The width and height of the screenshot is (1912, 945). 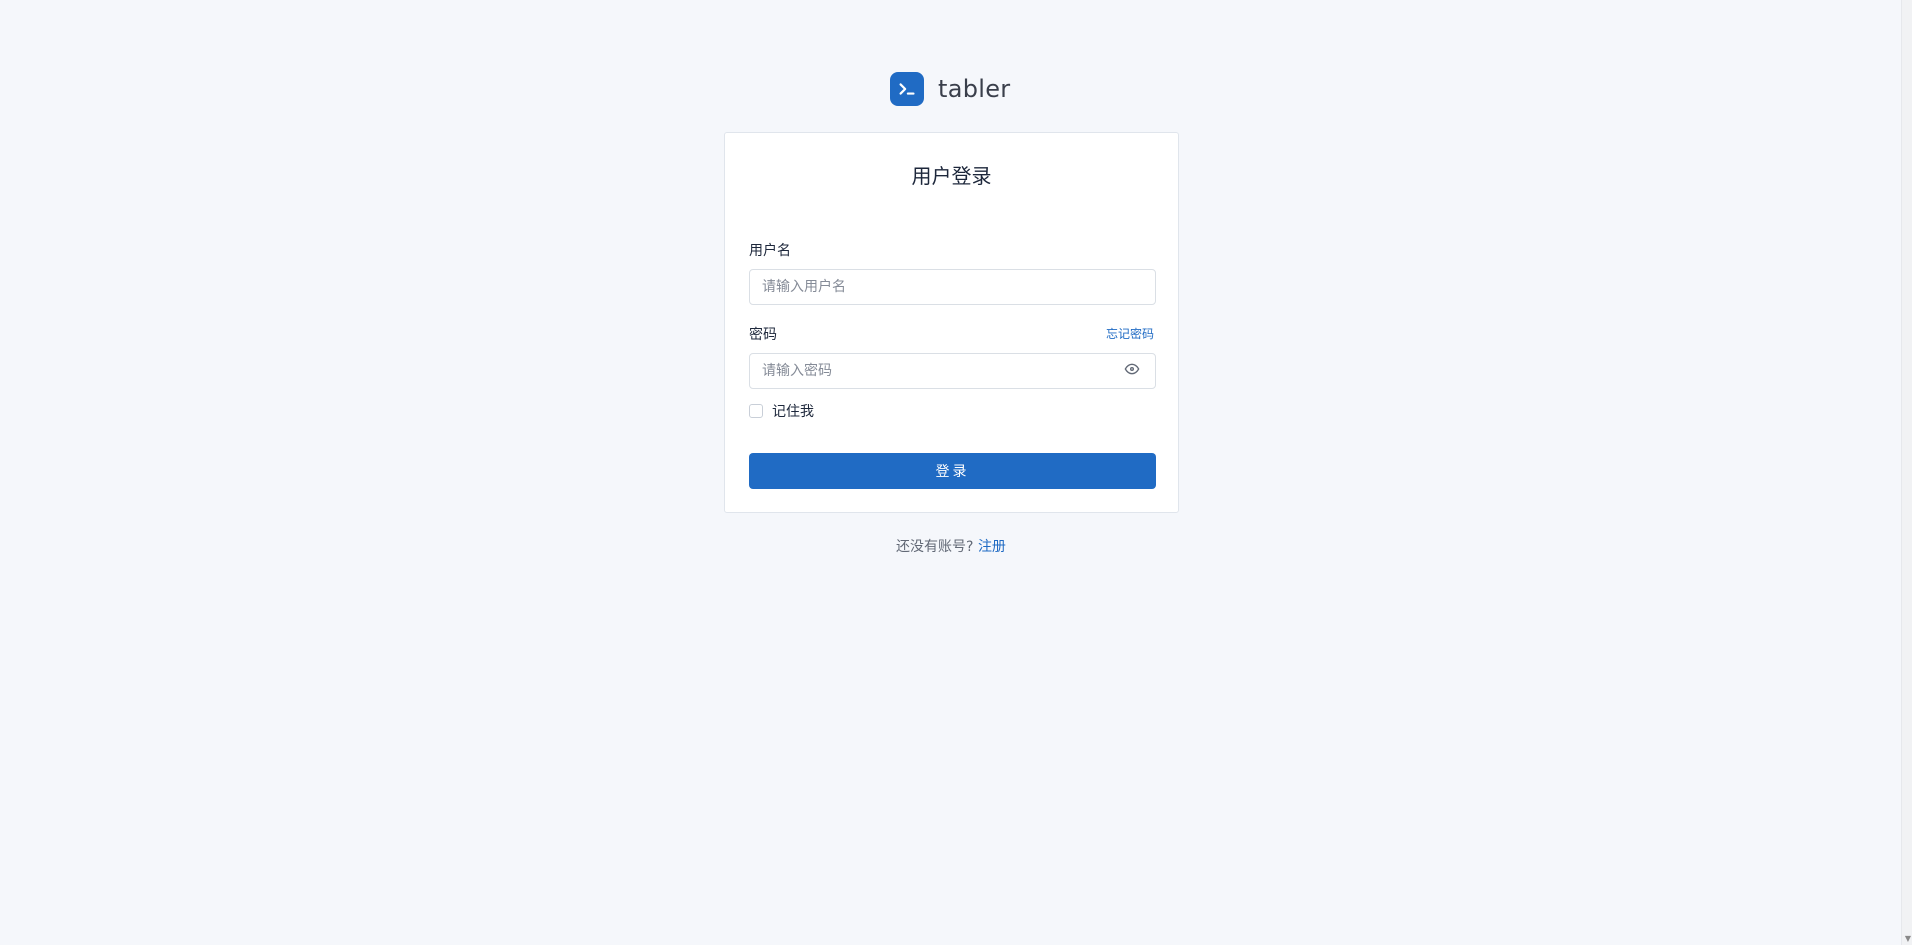 I want to click on brand: tabler, so click(x=950, y=89).